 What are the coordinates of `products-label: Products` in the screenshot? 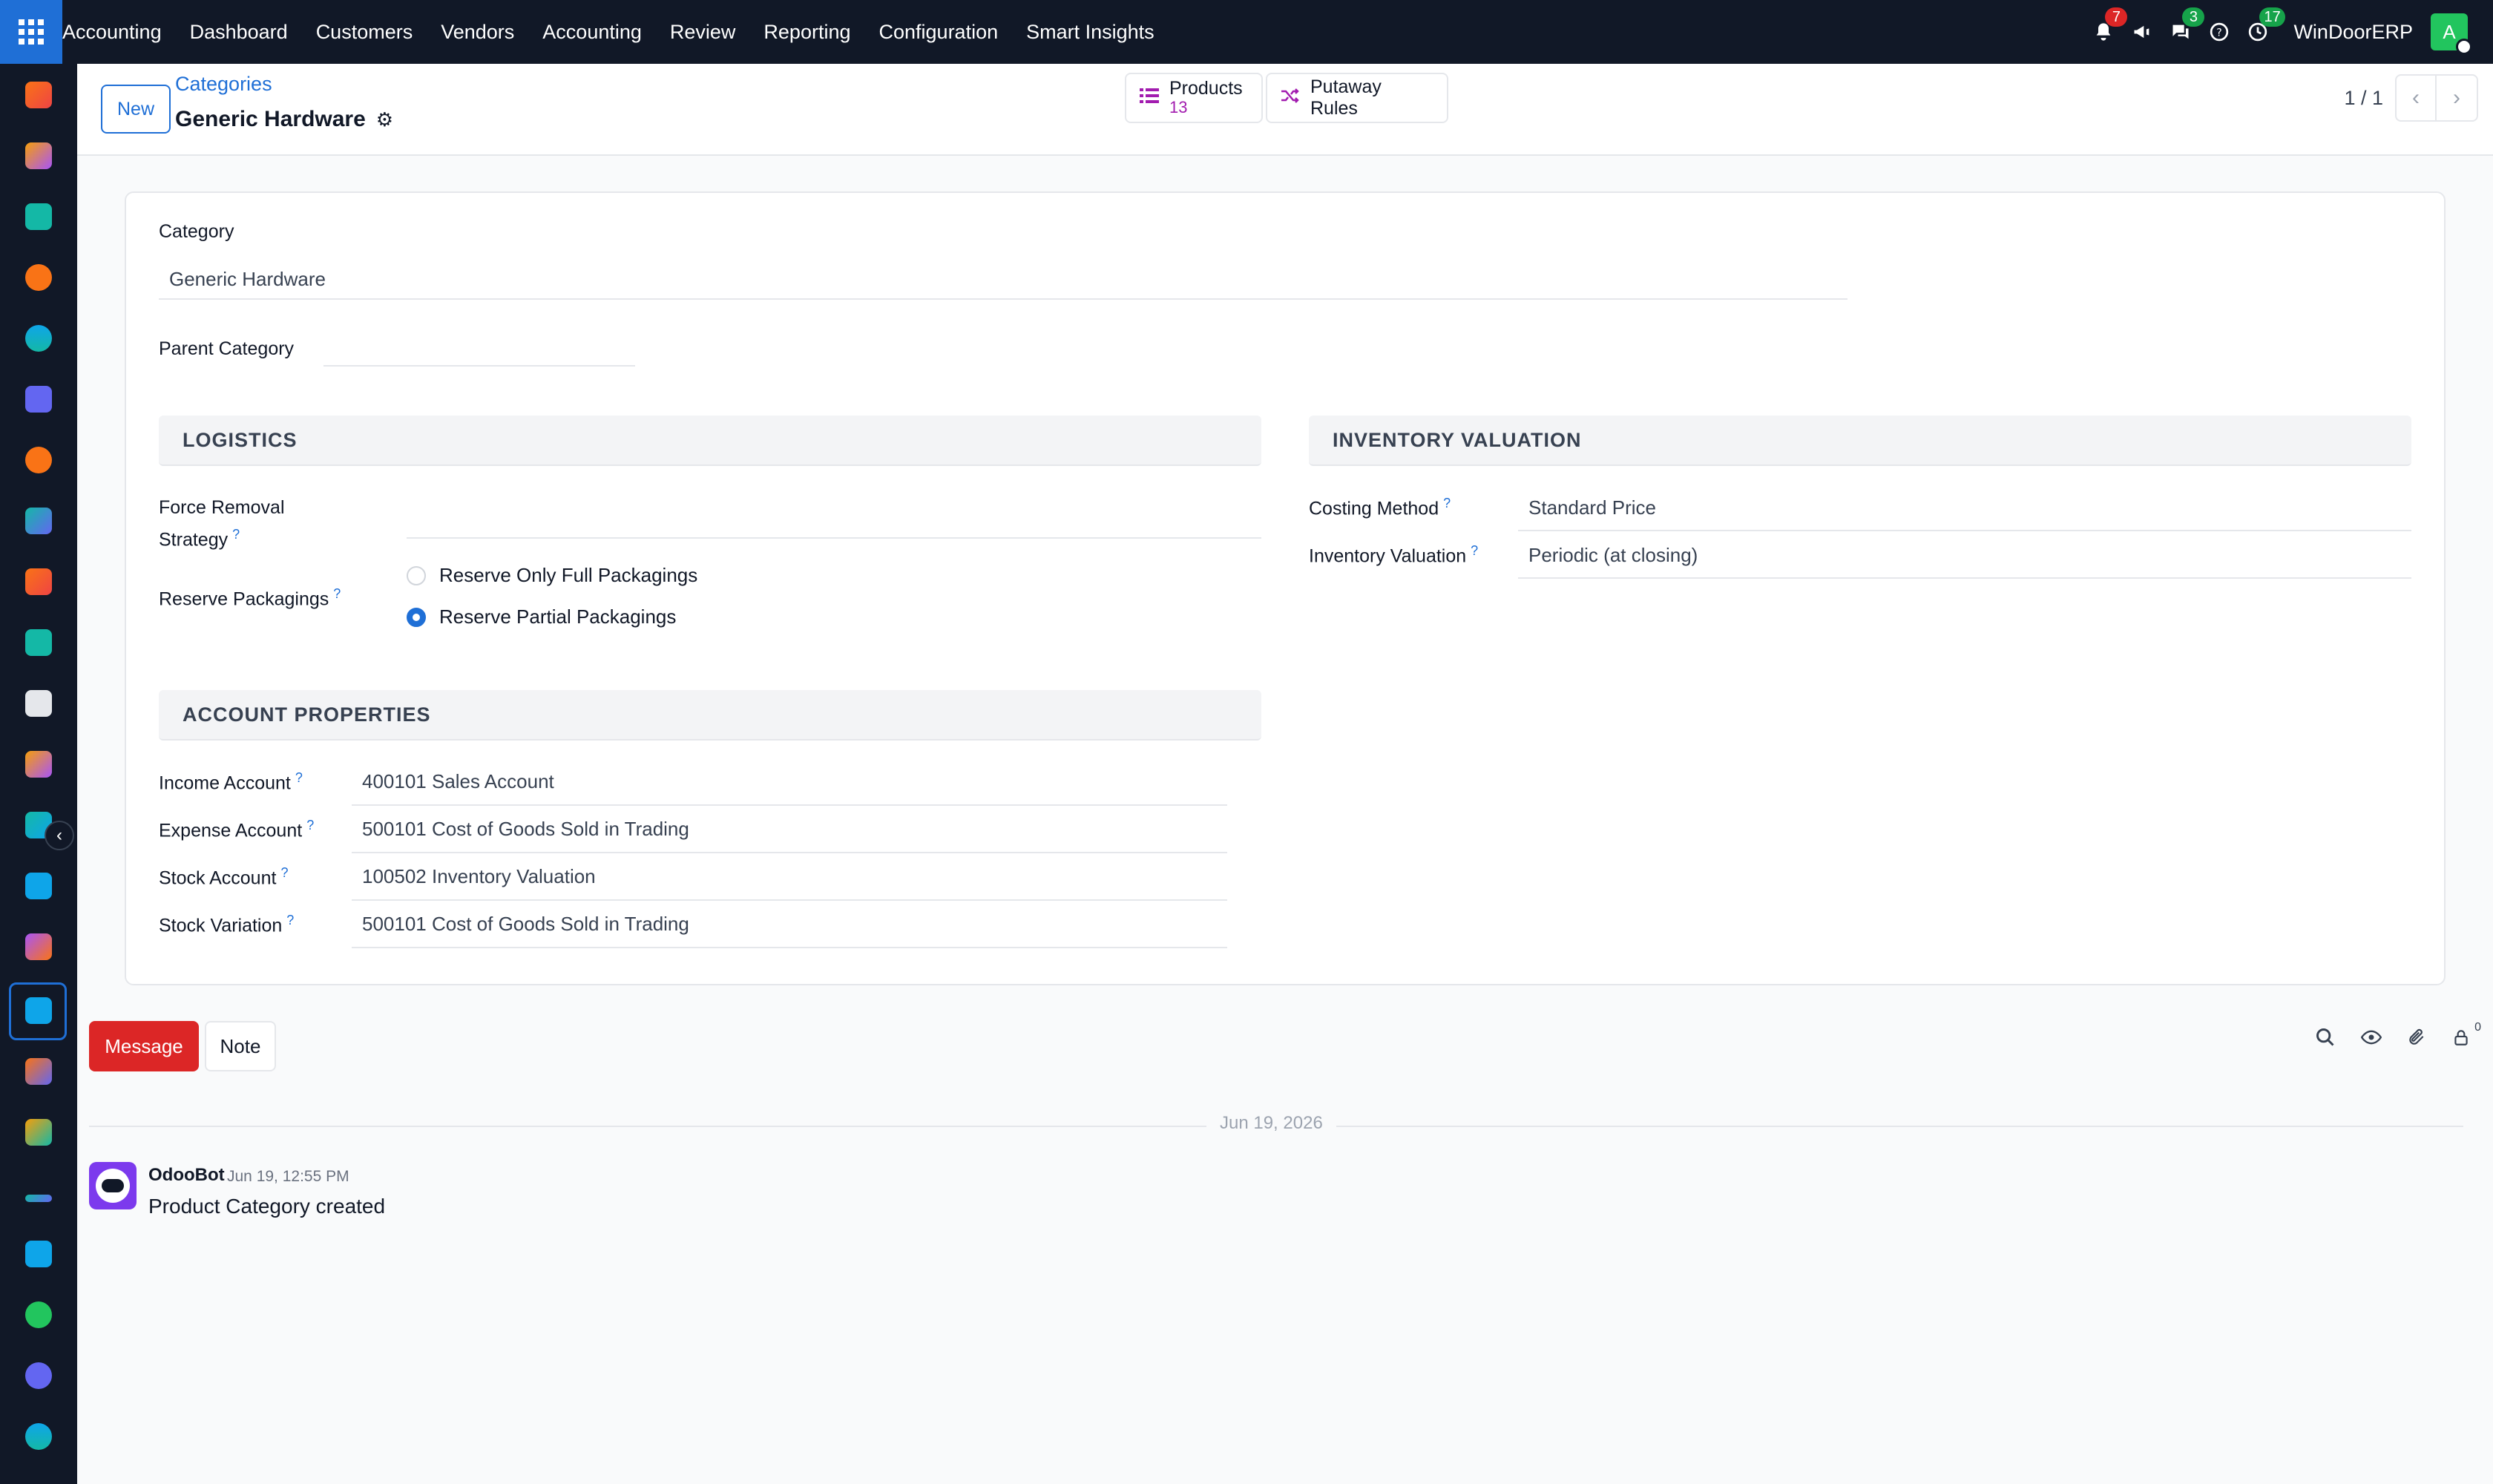 It's located at (1206, 88).